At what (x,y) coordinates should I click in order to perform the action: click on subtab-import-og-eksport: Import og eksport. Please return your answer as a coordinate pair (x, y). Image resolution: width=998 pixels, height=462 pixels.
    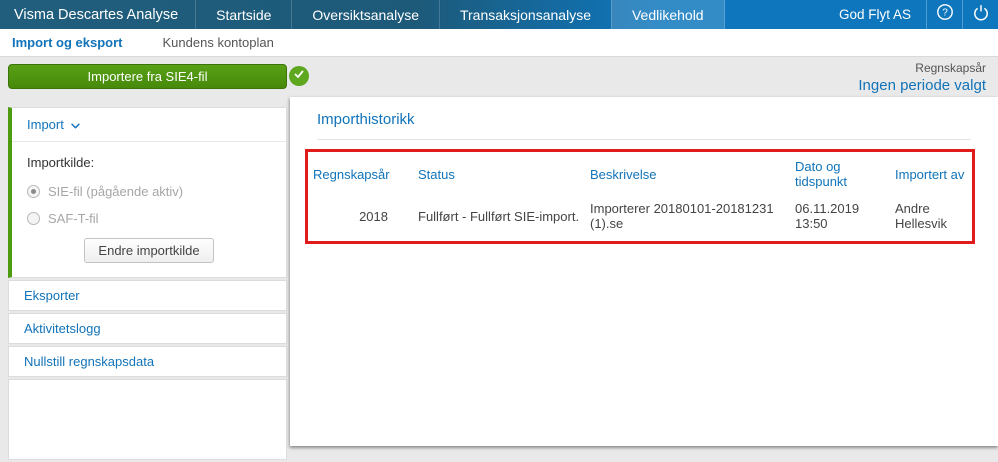
    Looking at the image, I should click on (67, 42).